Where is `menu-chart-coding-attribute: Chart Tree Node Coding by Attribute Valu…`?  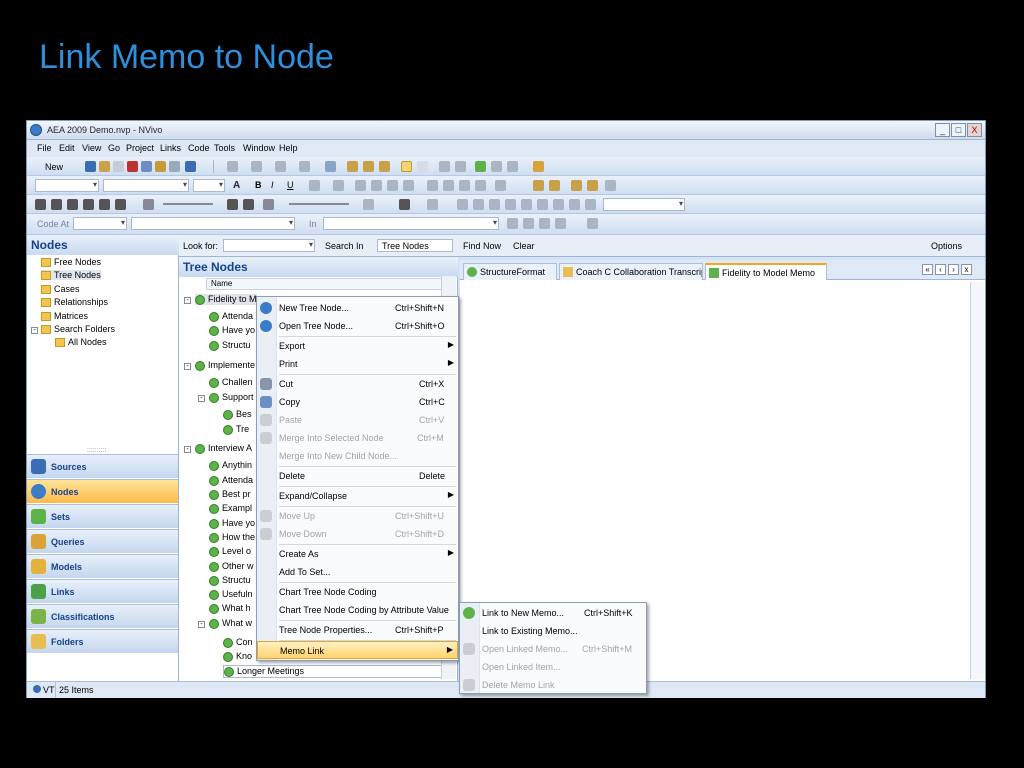 menu-chart-coding-attribute: Chart Tree Node Coding by Attribute Valu… is located at coordinates (357, 610).